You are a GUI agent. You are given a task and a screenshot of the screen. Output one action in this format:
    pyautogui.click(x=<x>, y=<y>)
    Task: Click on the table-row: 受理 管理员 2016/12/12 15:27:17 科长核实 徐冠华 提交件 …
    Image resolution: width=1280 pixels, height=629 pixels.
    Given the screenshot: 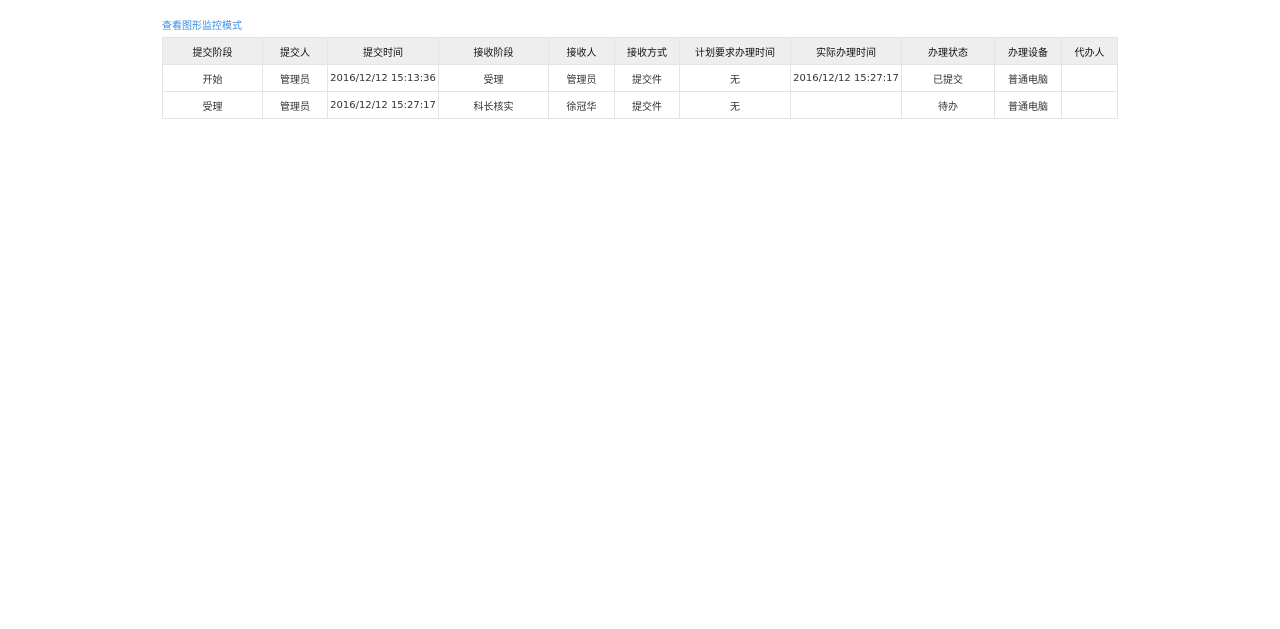 What is the action you would take?
    pyautogui.click(x=640, y=105)
    